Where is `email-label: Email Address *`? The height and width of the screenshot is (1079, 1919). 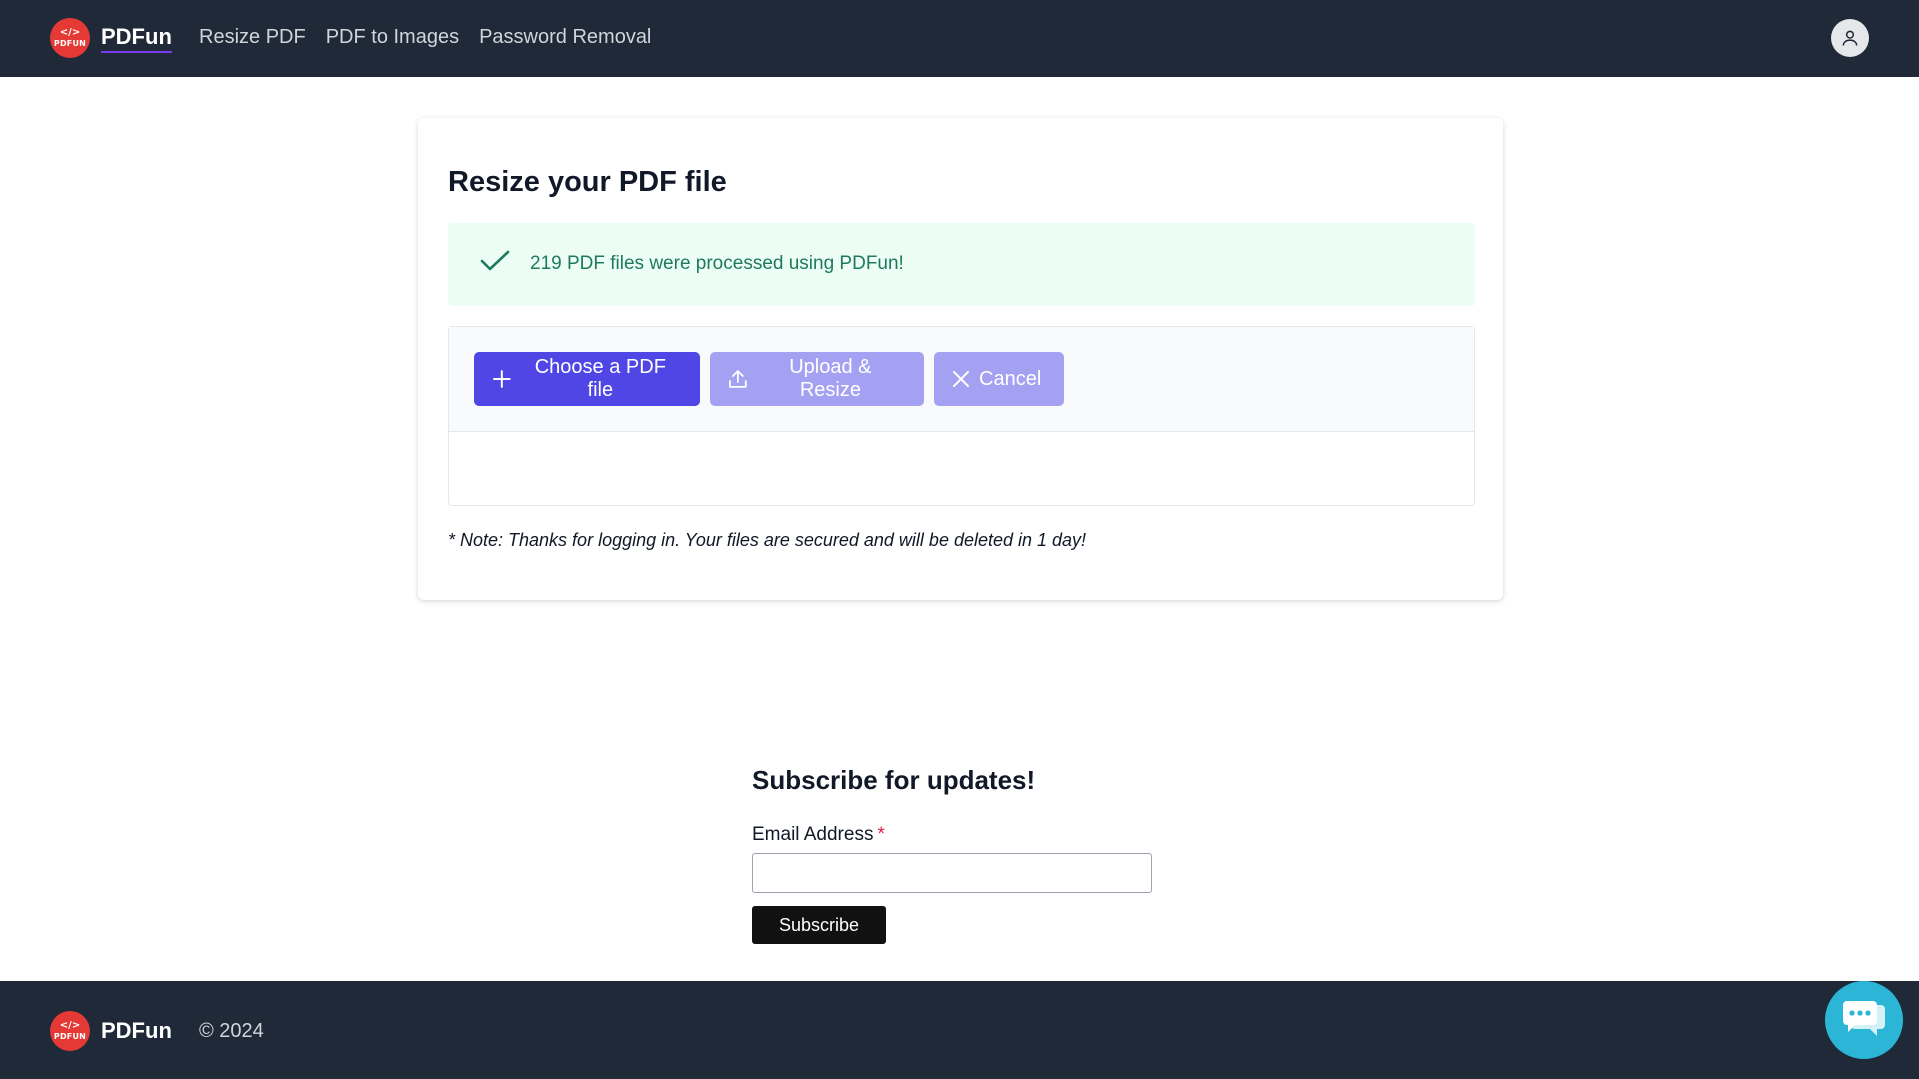 email-label: Email Address * is located at coordinates (818, 835).